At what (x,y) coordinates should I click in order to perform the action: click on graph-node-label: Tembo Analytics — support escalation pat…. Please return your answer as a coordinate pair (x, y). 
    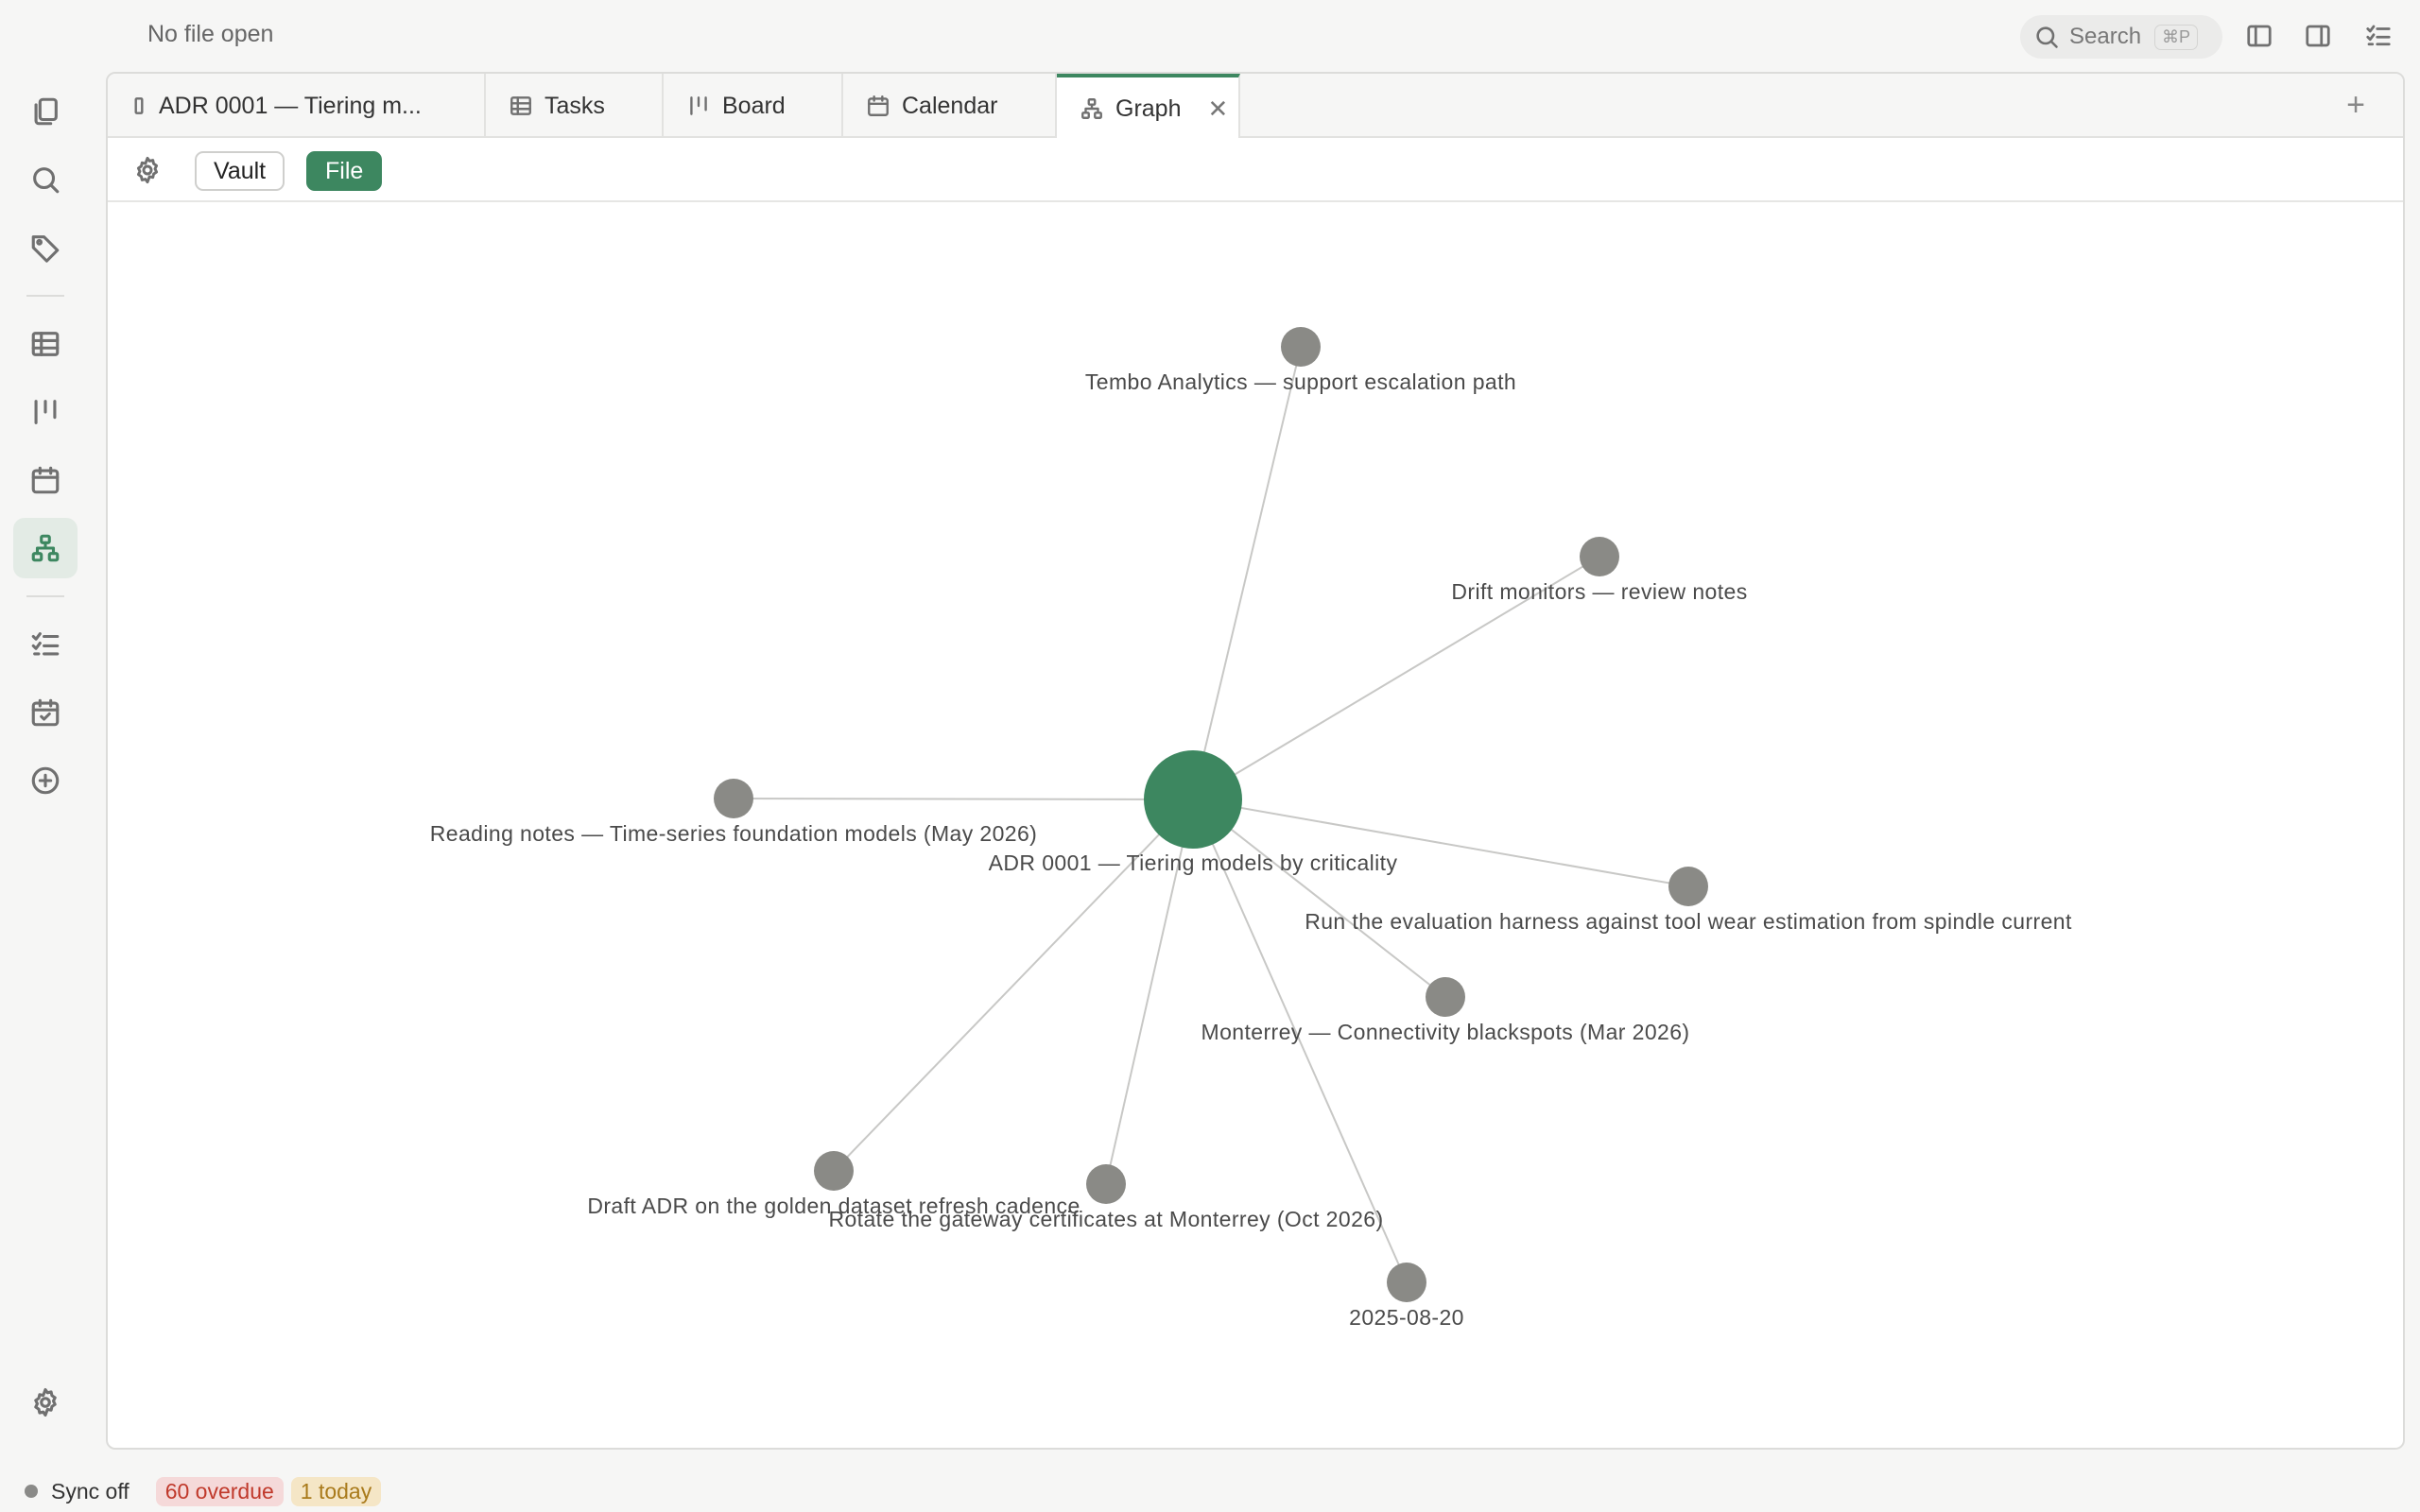
    Looking at the image, I should click on (1300, 381).